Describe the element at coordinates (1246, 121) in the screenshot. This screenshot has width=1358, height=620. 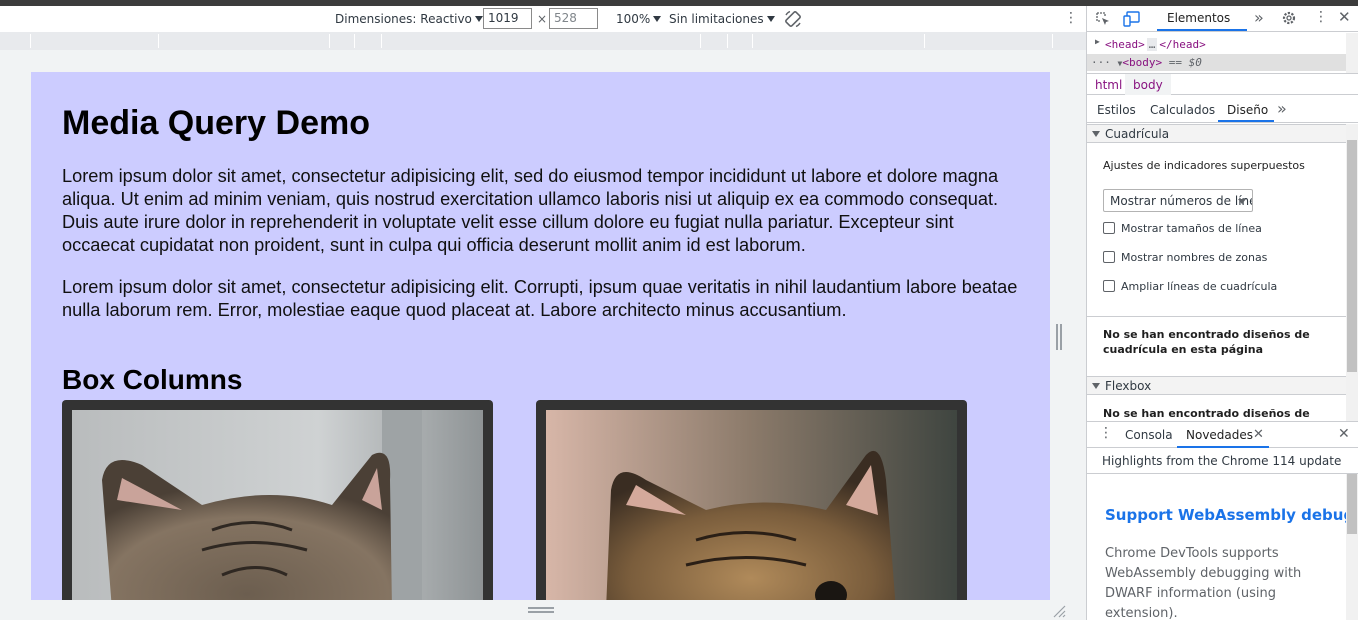
I see `active-subtab-indicator` at that location.